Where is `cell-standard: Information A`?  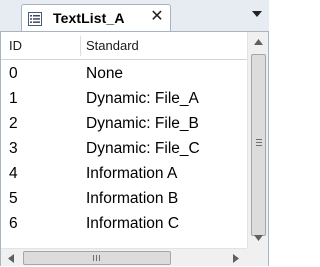 cell-standard: Information A is located at coordinates (132, 173).